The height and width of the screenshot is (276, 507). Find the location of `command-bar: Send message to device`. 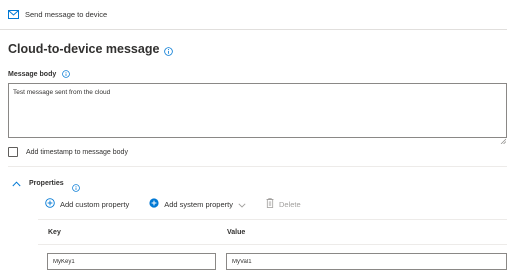

command-bar: Send message to device is located at coordinates (253, 15).